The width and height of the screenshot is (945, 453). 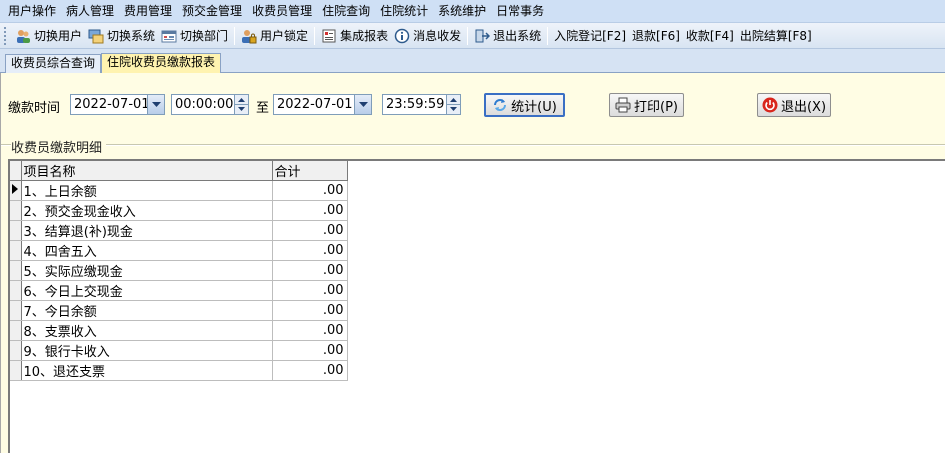 What do you see at coordinates (210, 104) in the screenshot?
I see `start-time-input: 00:00:00` at bounding box center [210, 104].